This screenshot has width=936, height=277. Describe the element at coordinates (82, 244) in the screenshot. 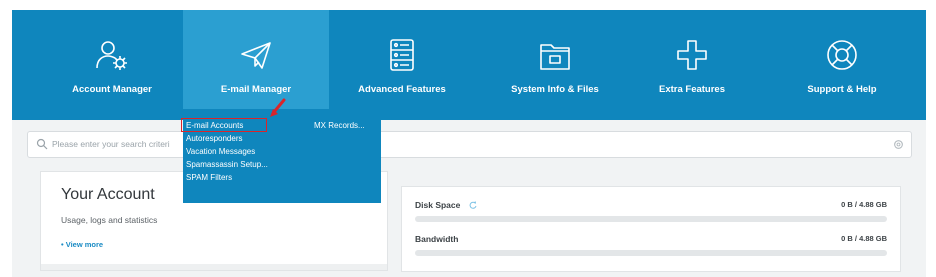

I see `view-more-link: • View more` at that location.